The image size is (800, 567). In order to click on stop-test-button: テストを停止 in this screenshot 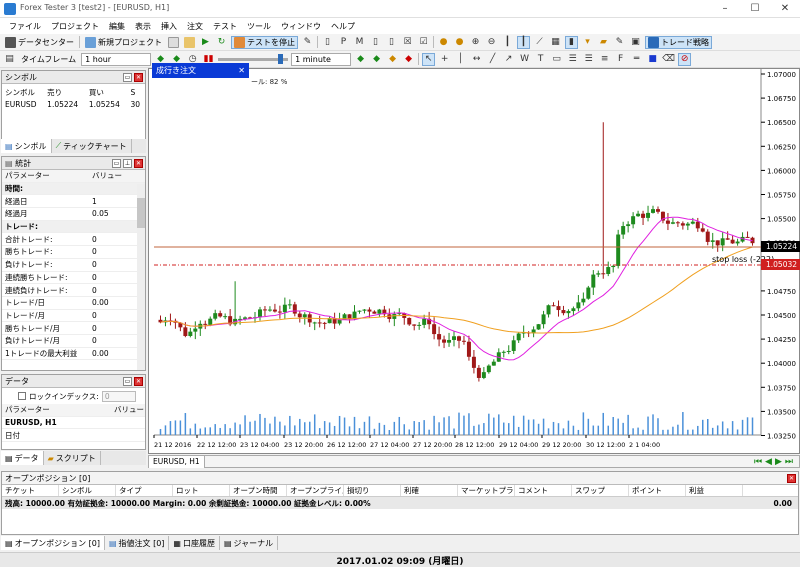, I will do `click(264, 42)`.